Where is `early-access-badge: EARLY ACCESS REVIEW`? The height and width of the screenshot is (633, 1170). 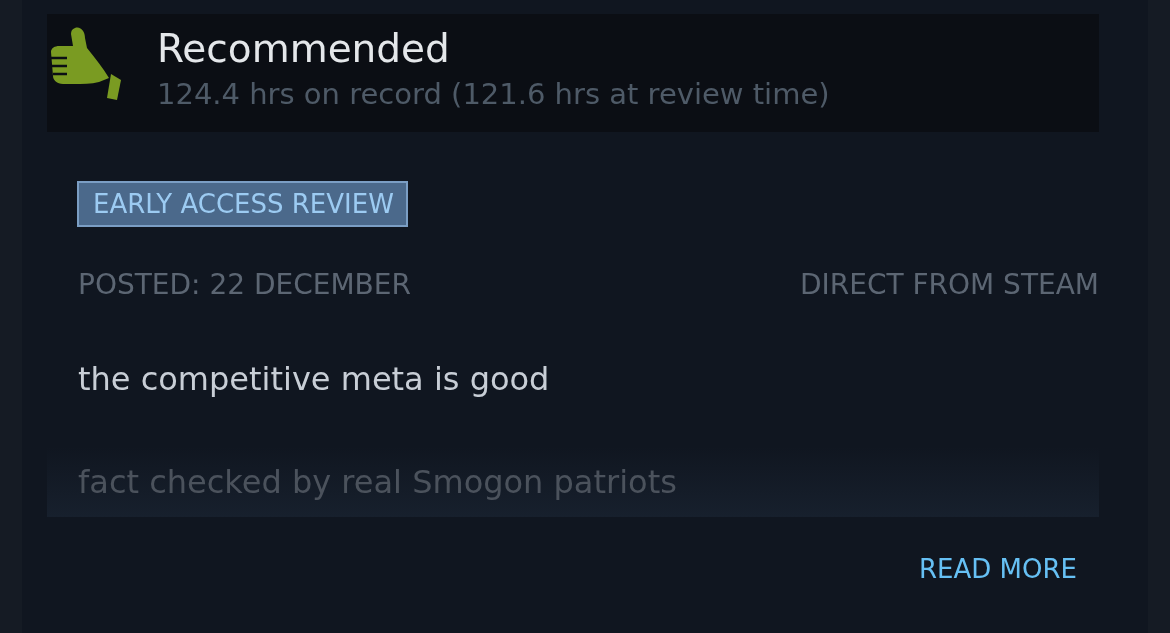
early-access-badge: EARLY ACCESS REVIEW is located at coordinates (242, 204).